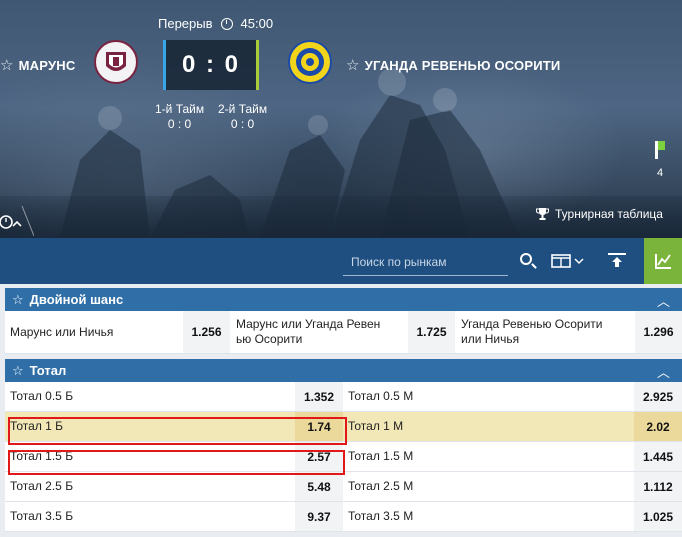 The height and width of the screenshot is (537, 682). Describe the element at coordinates (76, 299) in the screenshot. I see `market-title: Двойной шанс` at that location.